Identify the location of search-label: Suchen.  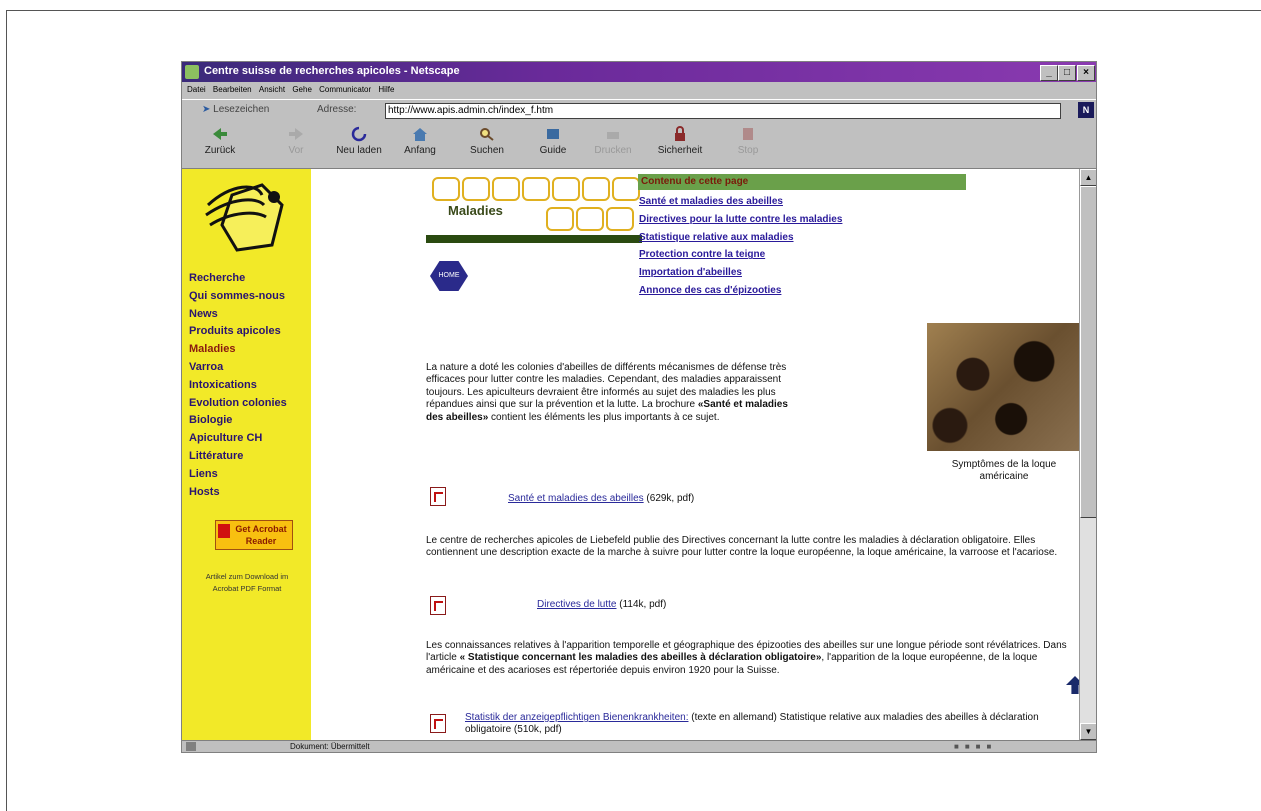
(487, 150).